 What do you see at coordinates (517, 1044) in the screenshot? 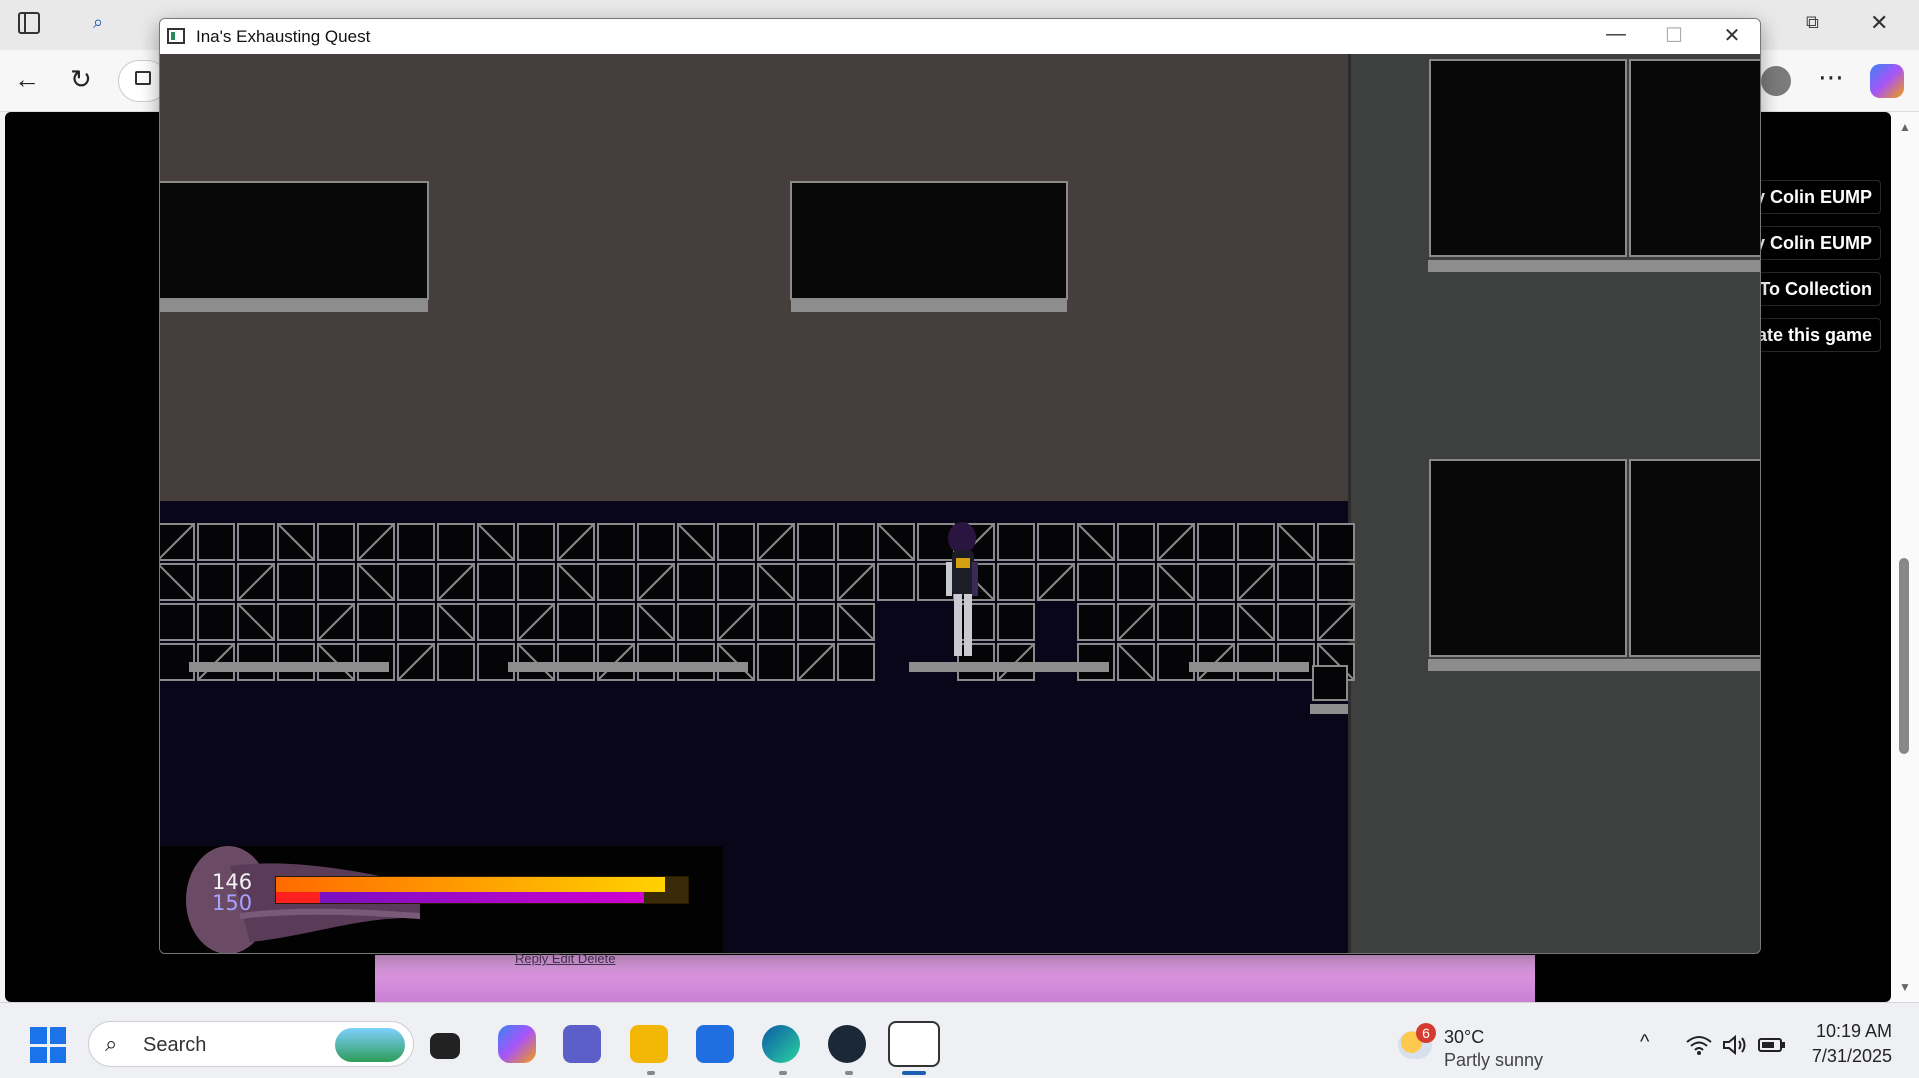
I see `copilot-app-icon` at bounding box center [517, 1044].